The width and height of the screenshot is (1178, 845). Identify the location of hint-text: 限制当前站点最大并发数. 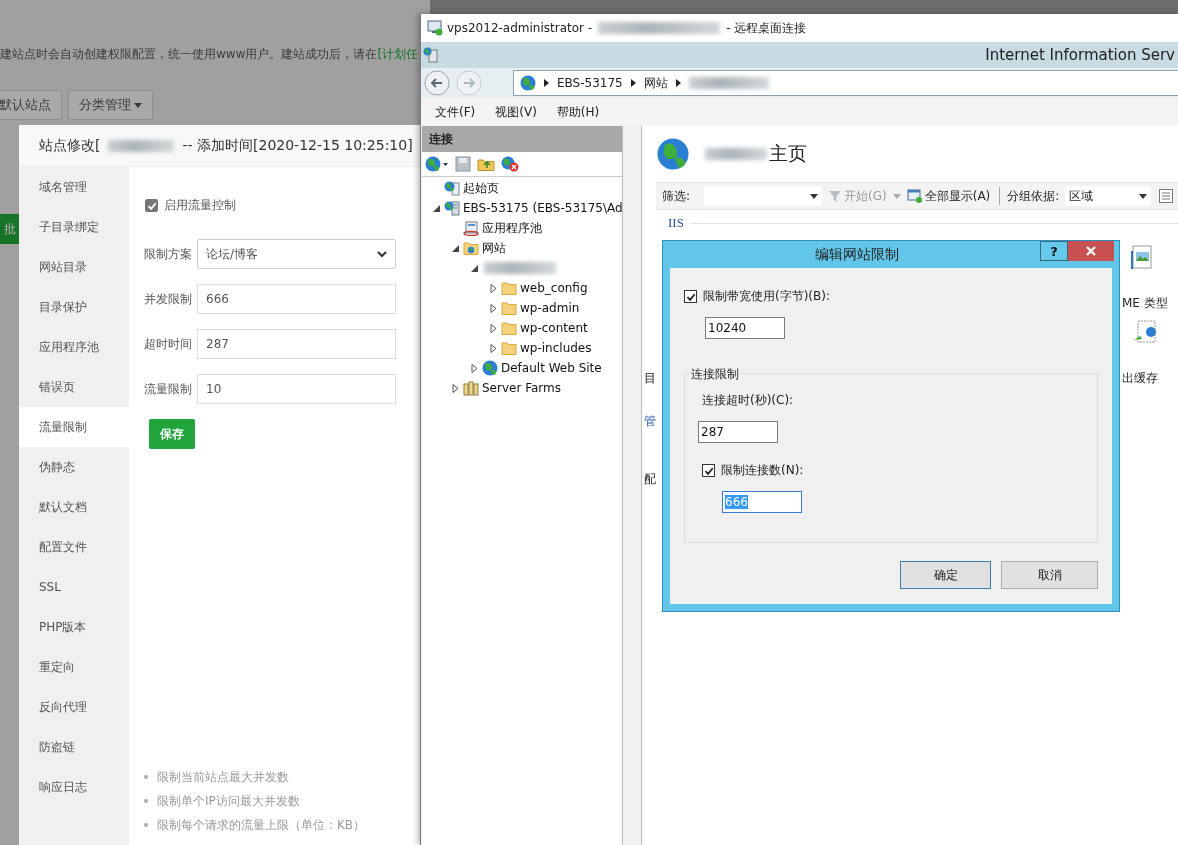
(223, 777).